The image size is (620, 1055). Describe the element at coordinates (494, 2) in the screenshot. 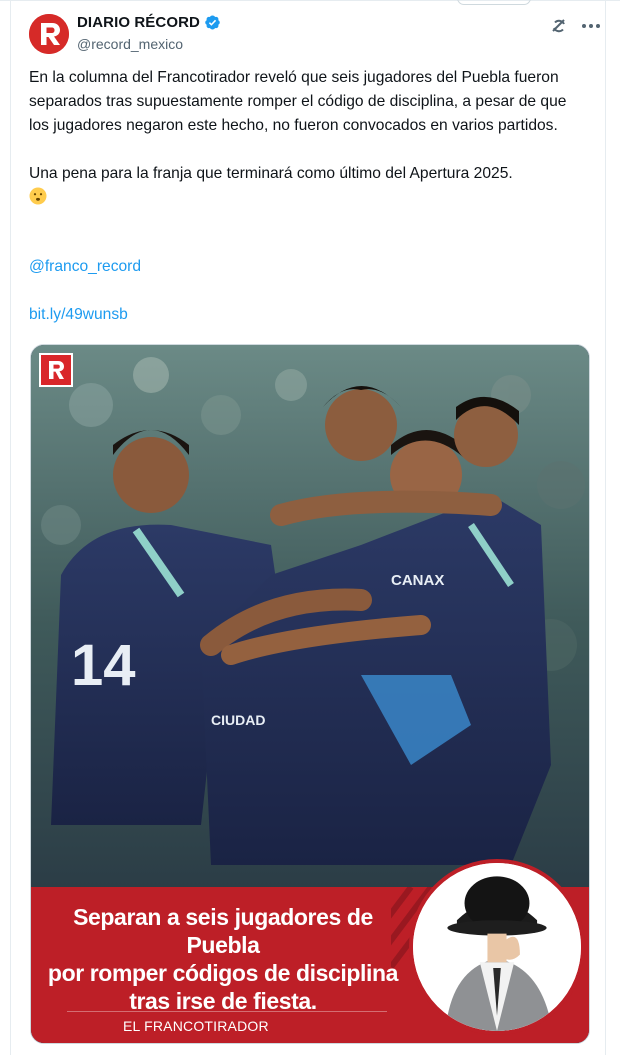

I see `overlay-tab` at that location.